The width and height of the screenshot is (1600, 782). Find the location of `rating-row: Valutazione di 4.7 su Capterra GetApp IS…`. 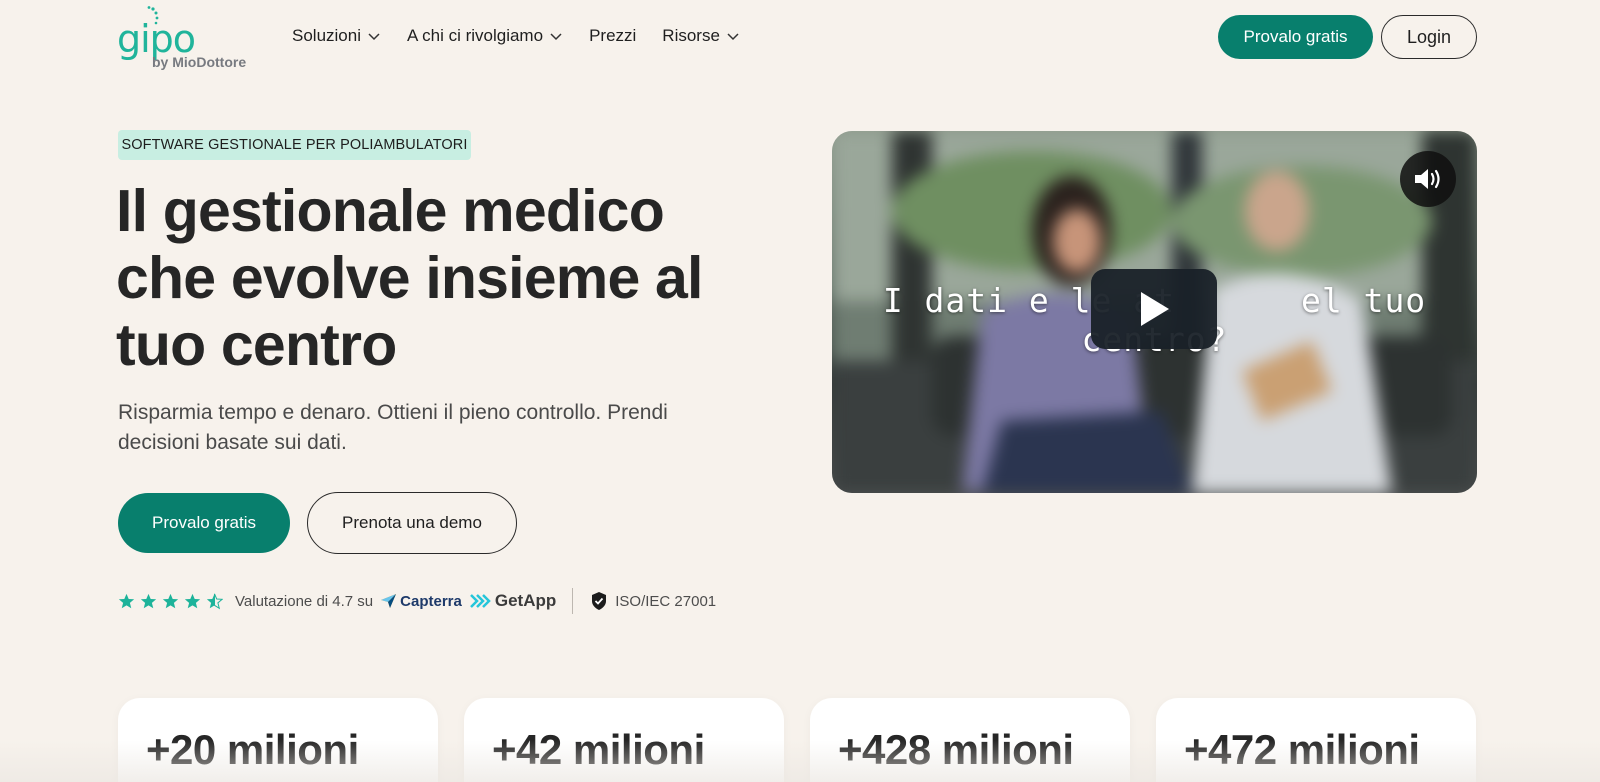

rating-row: Valutazione di 4.7 su Capterra GetApp IS… is located at coordinates (417, 601).